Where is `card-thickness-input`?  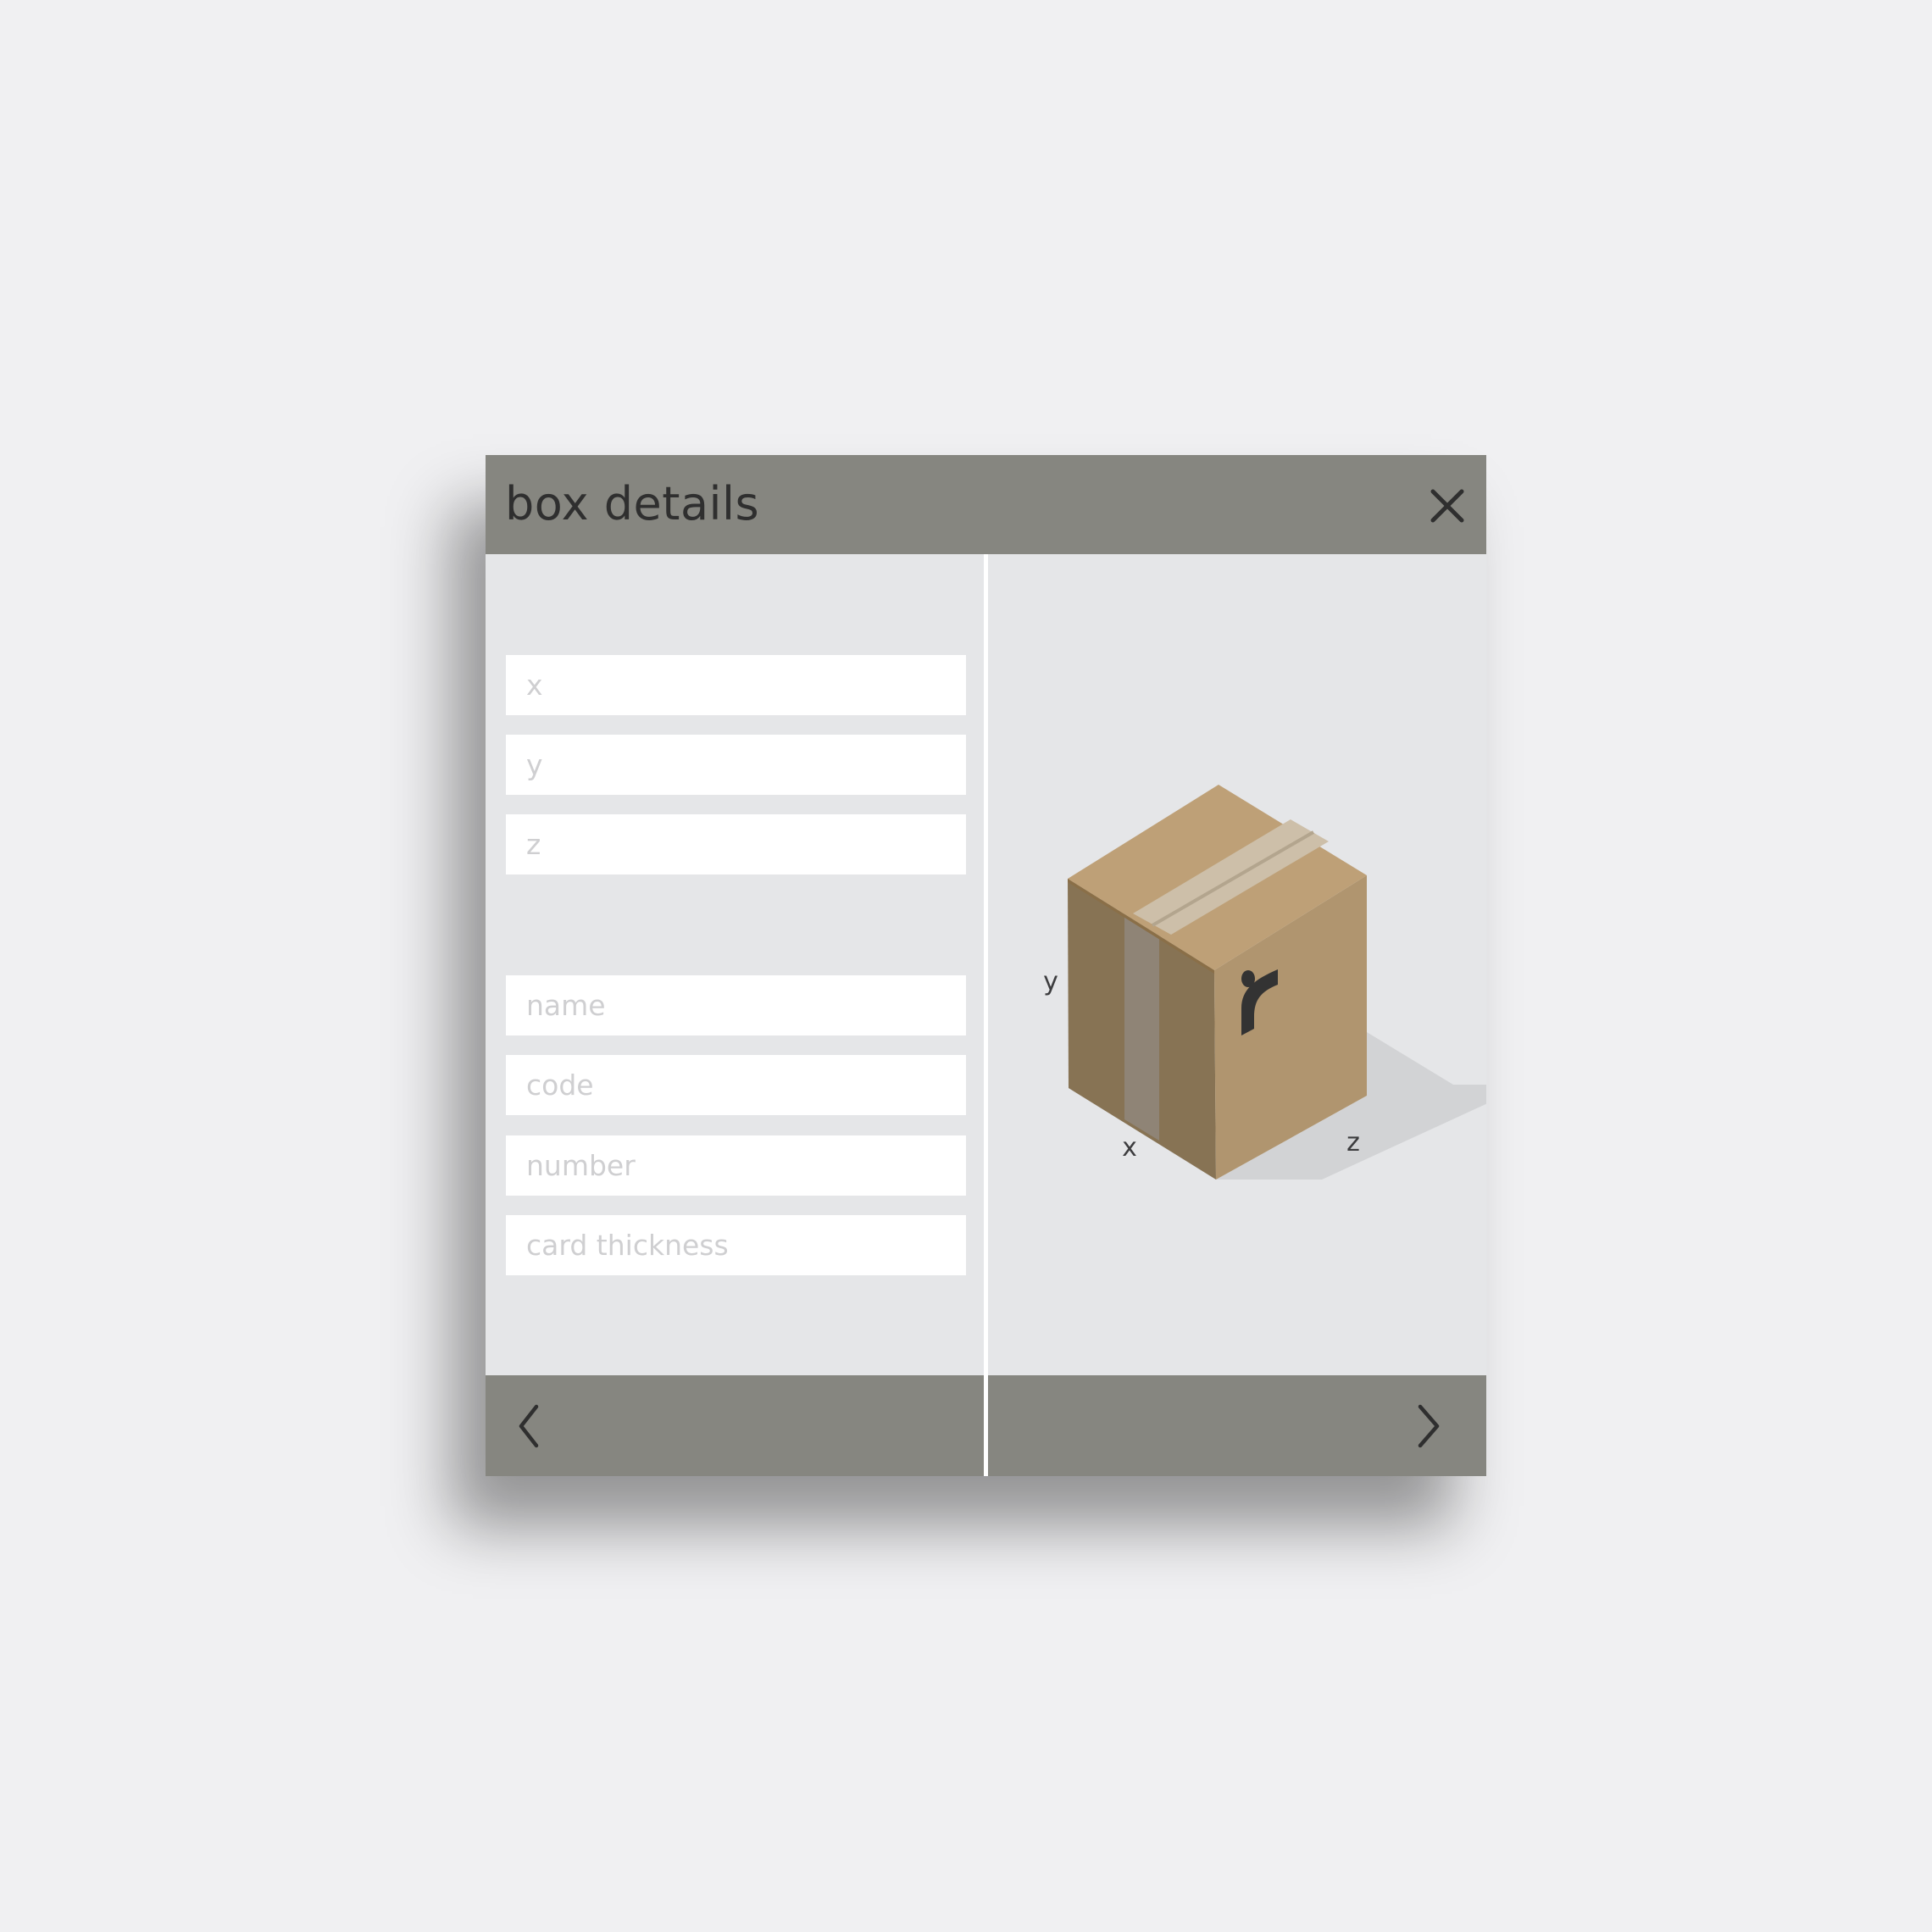 card-thickness-input is located at coordinates (736, 1245).